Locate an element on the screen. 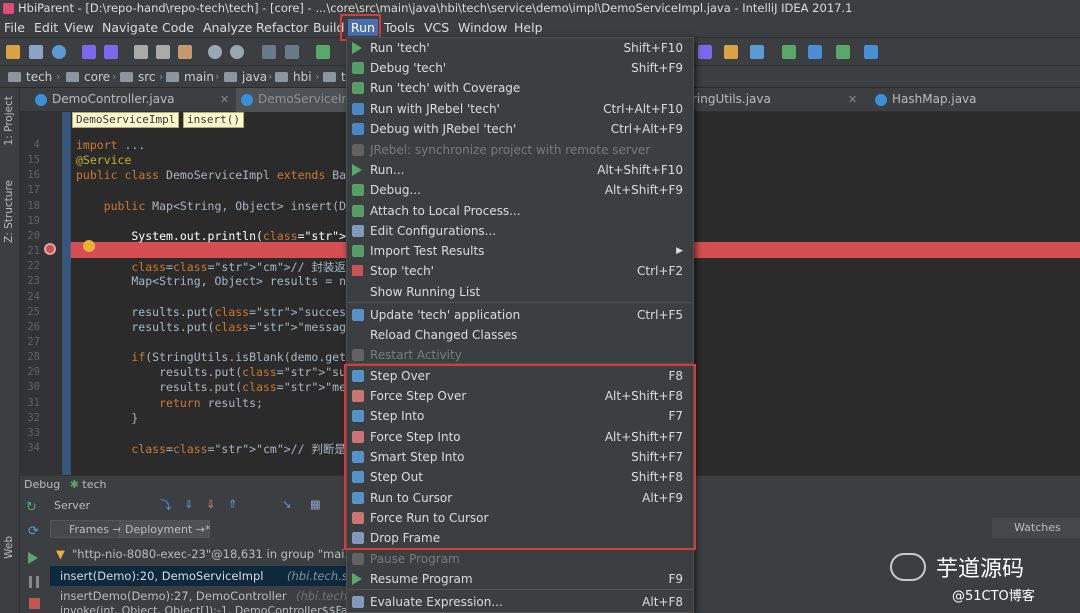  menu-analyze: Analyze is located at coordinates (227, 27).